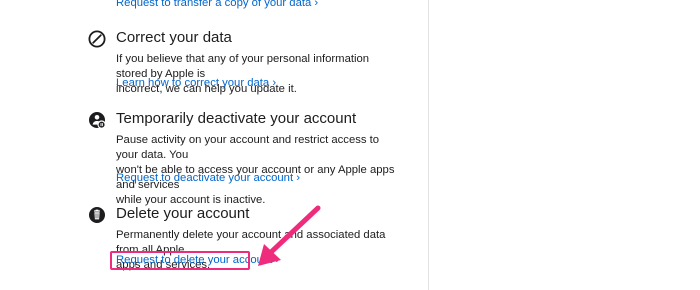 This screenshot has width=700, height=290. Describe the element at coordinates (97, 215) in the screenshot. I see `trash-icon` at that location.